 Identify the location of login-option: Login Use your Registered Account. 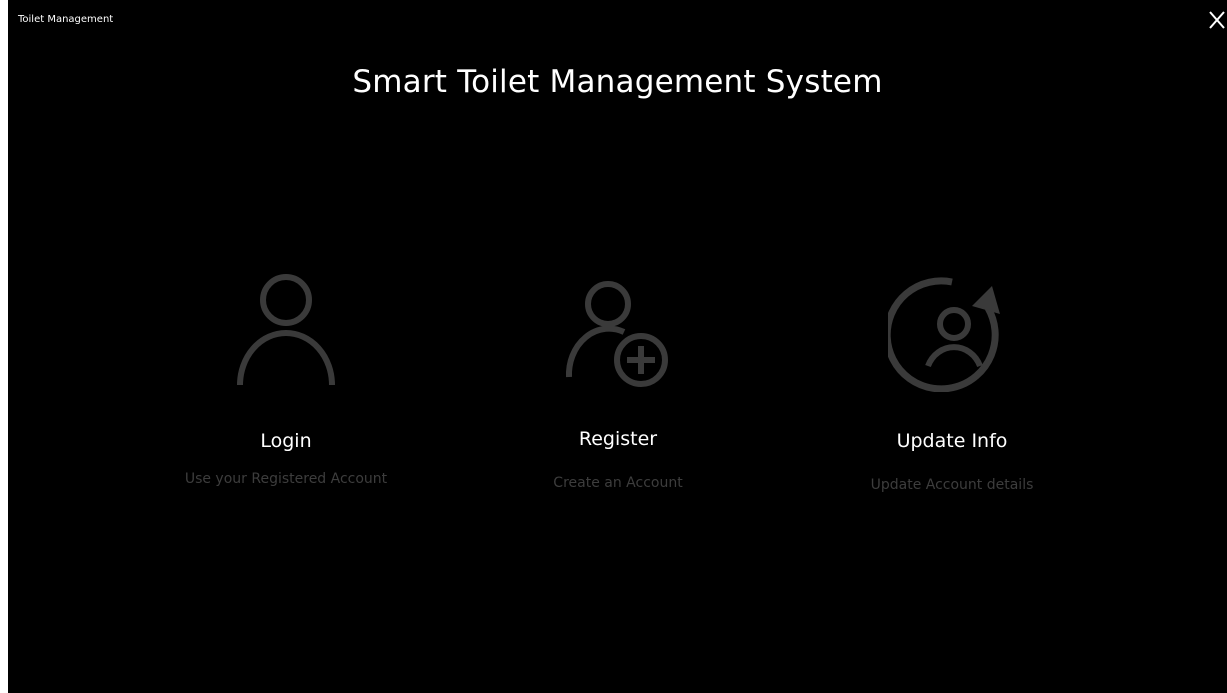
(286, 382).